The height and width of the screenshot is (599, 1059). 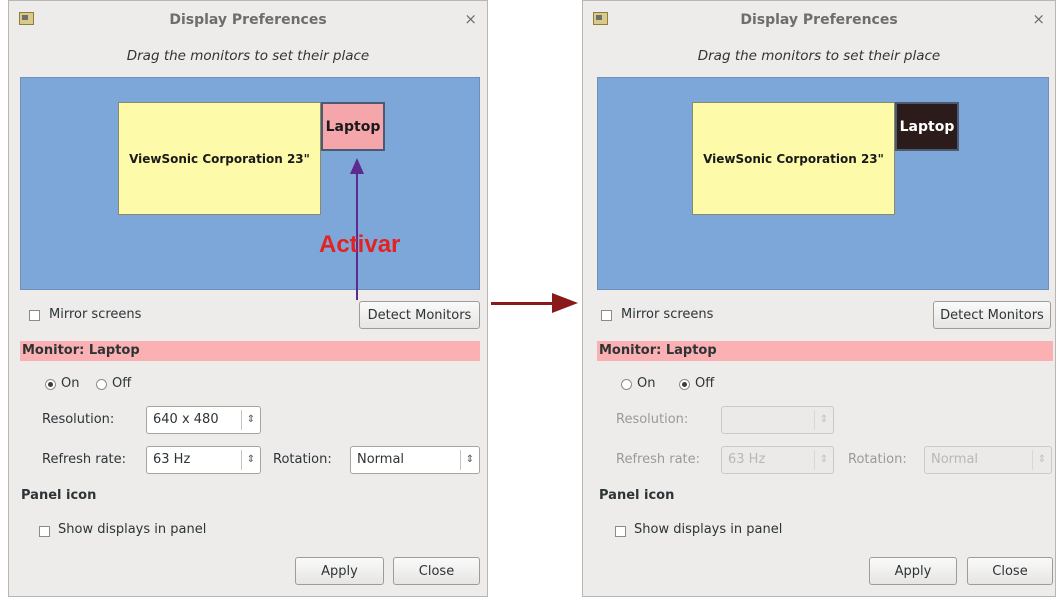 What do you see at coordinates (523, 303) in the screenshot?
I see `transition-arrow-shaft` at bounding box center [523, 303].